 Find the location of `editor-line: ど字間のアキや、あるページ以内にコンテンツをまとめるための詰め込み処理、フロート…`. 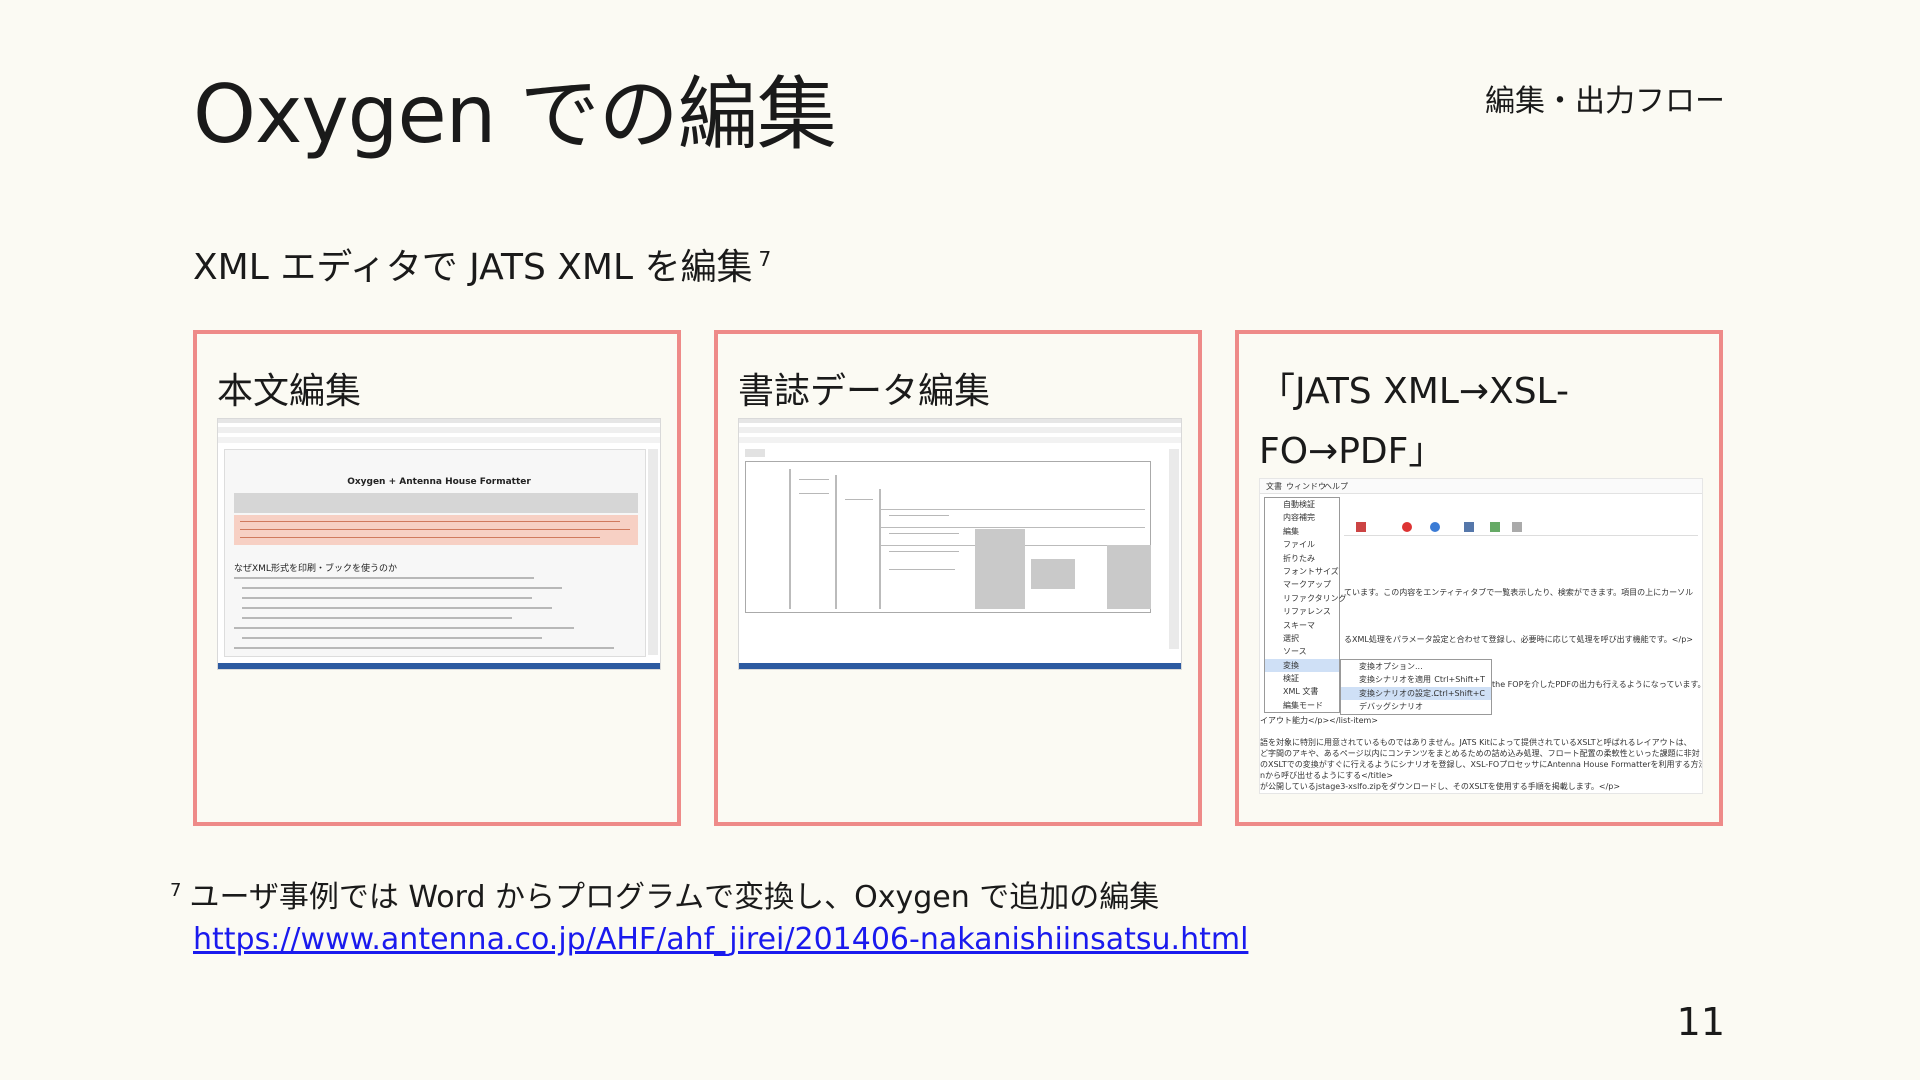

editor-line: ど字間のアキや、あるページ以内にコンテンツをまとめるための詰め込み処理、フロート… is located at coordinates (1480, 753).